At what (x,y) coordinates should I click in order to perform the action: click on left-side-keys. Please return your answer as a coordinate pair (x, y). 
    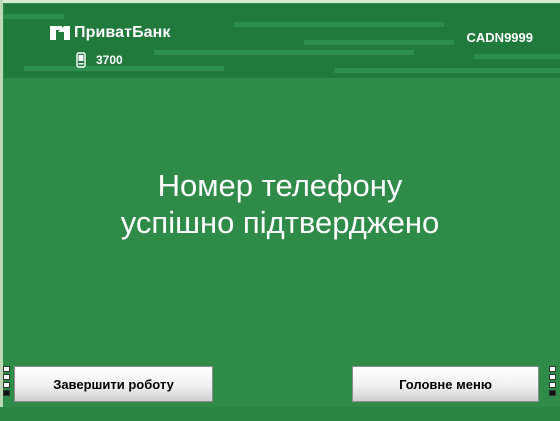
    Looking at the image, I should click on (7, 381).